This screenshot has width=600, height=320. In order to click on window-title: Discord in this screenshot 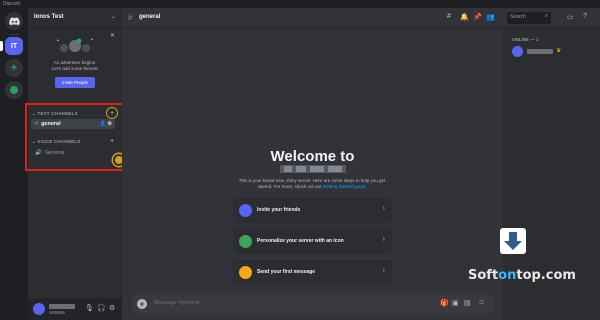, I will do `click(11, 4)`.